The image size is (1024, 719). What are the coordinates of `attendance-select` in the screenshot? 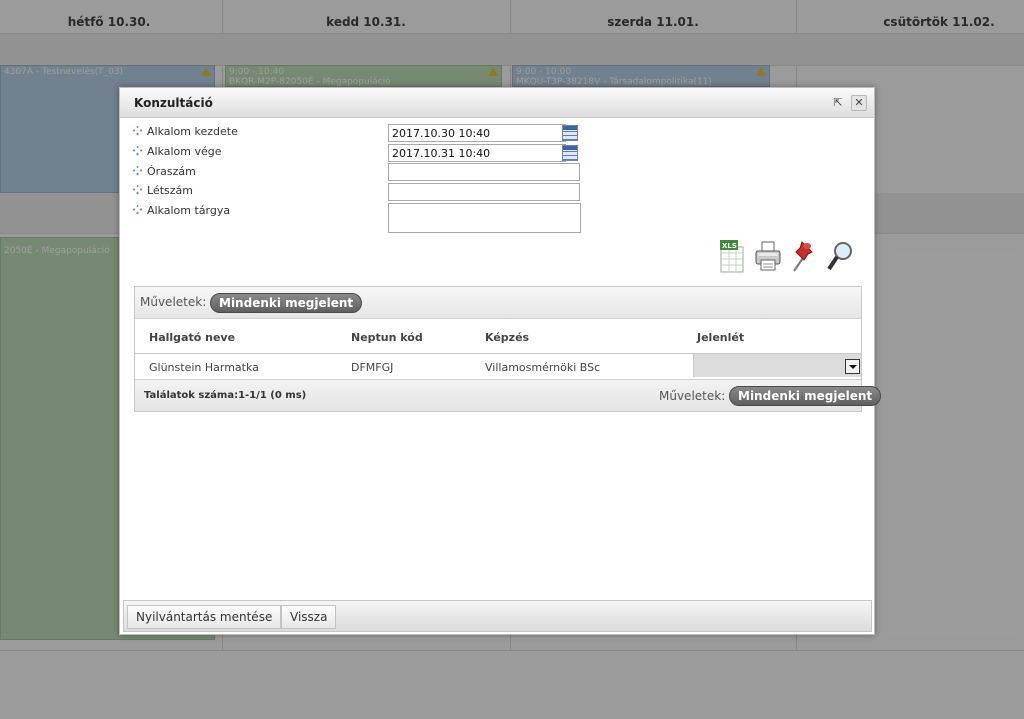 It's located at (777, 365).